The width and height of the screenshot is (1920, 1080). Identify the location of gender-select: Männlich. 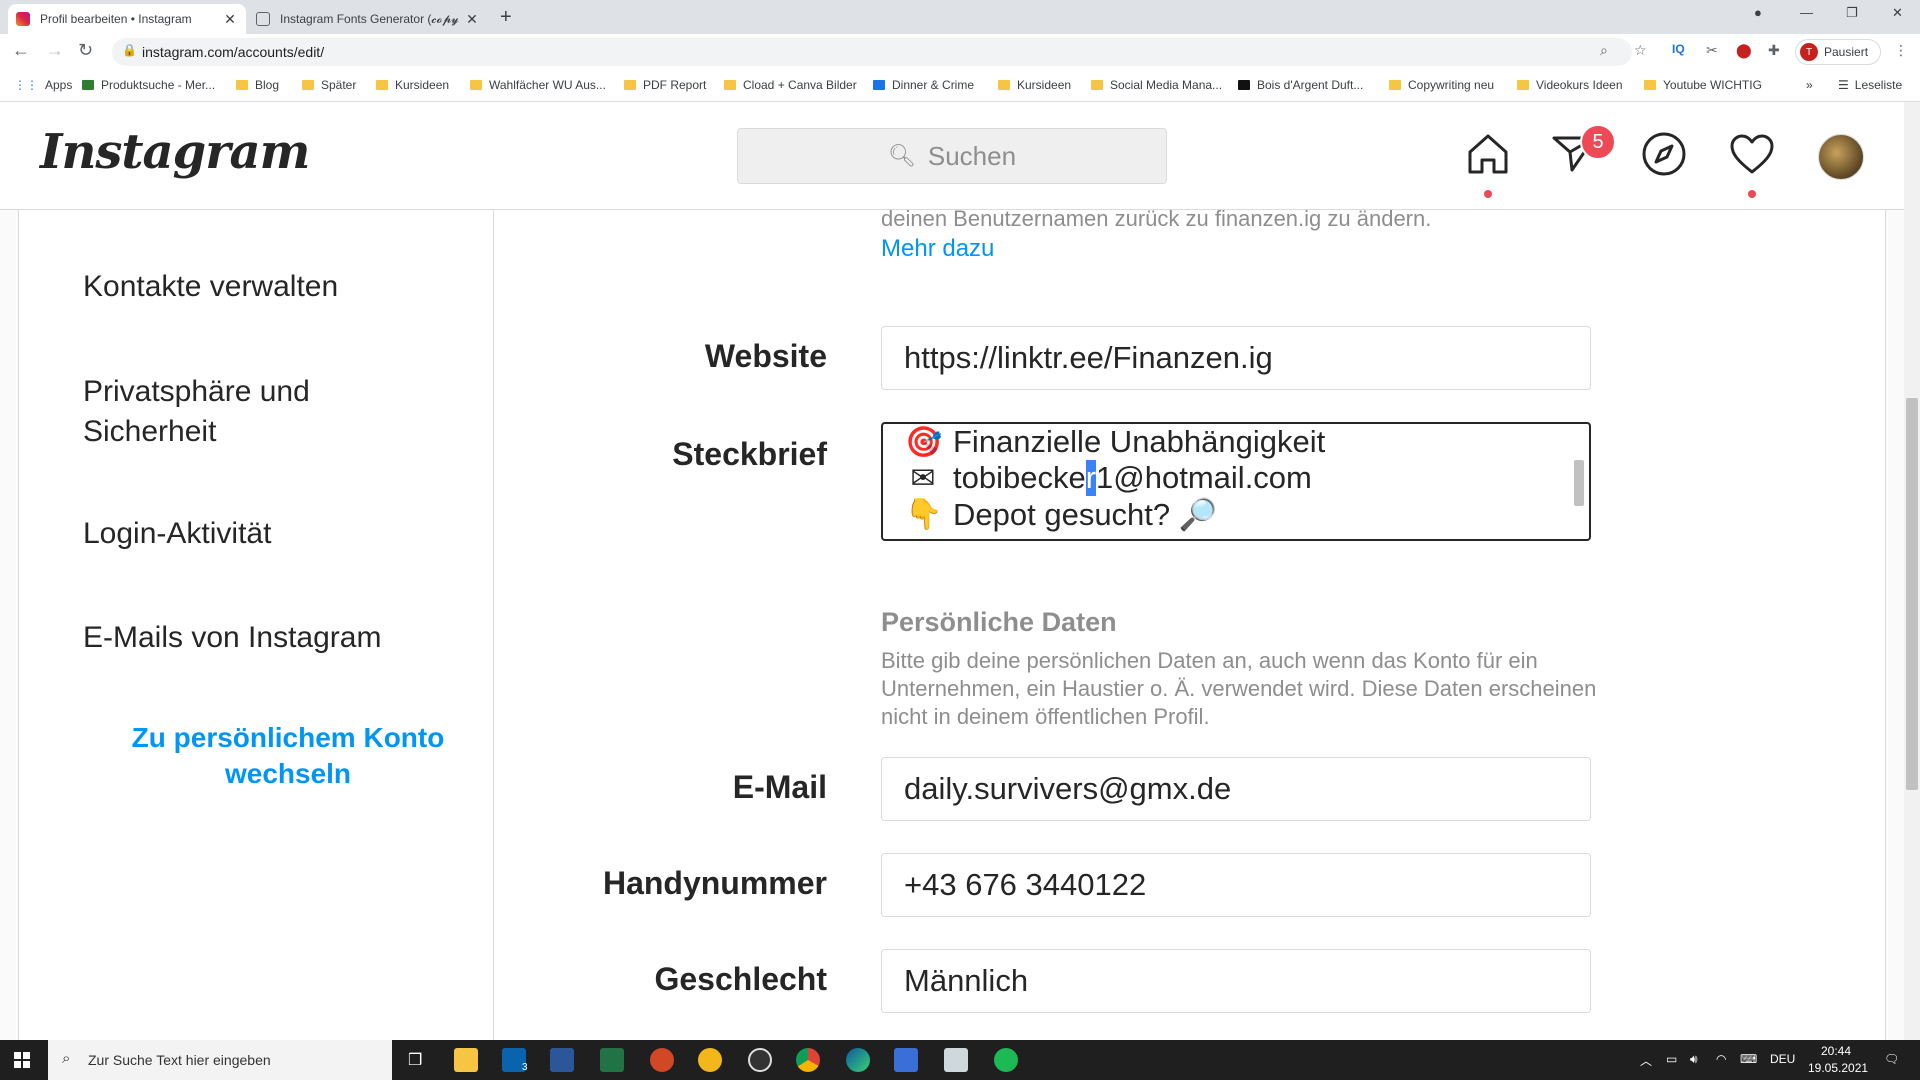
(1236, 981).